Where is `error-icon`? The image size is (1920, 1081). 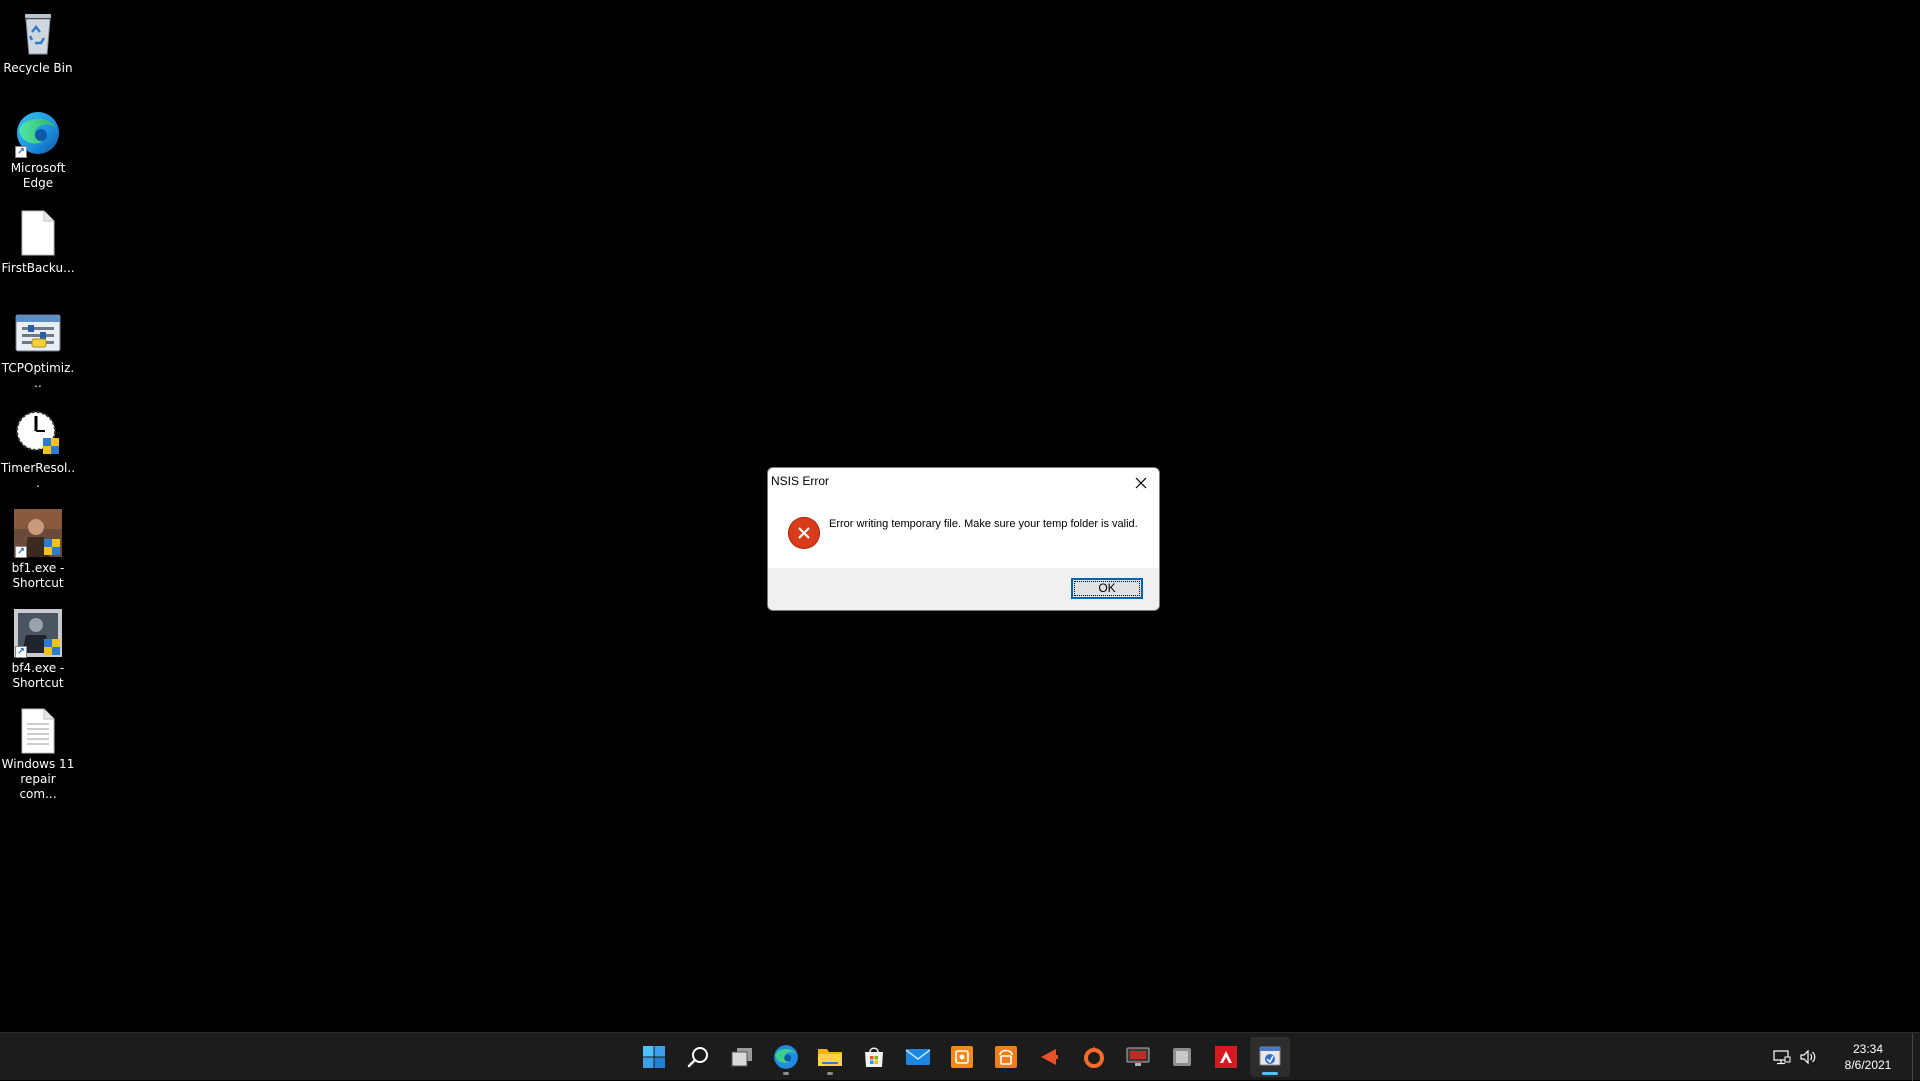
error-icon is located at coordinates (804, 533).